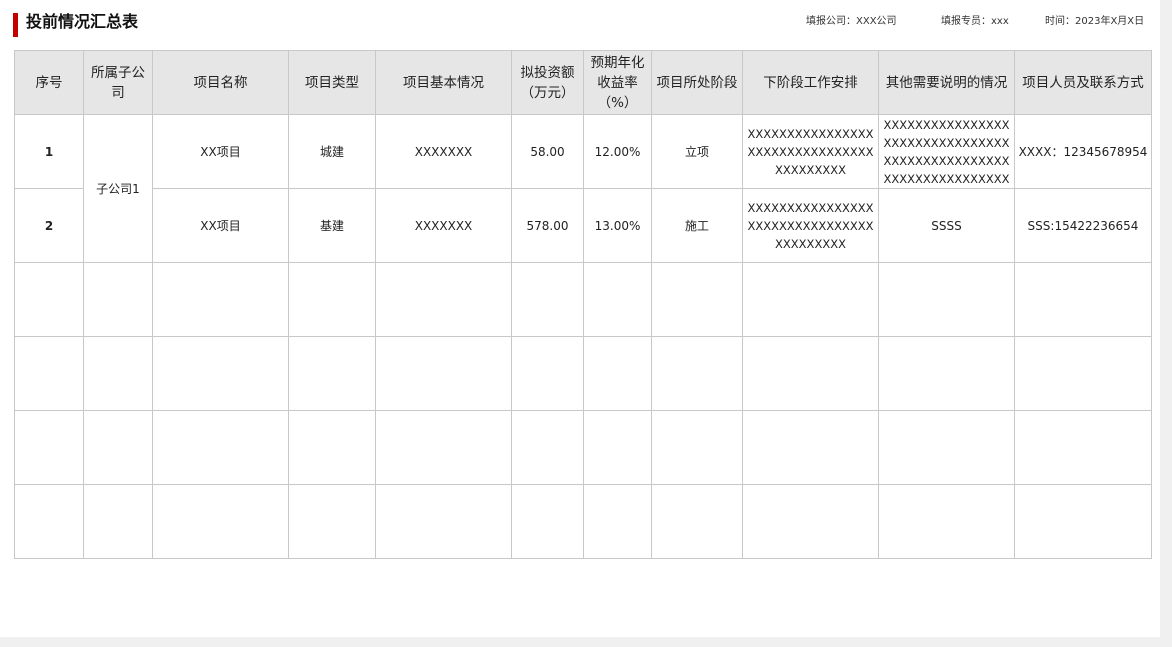 This screenshot has width=1172, height=647. What do you see at coordinates (547, 151) in the screenshot?
I see `row-investment-amount: 58.00` at bounding box center [547, 151].